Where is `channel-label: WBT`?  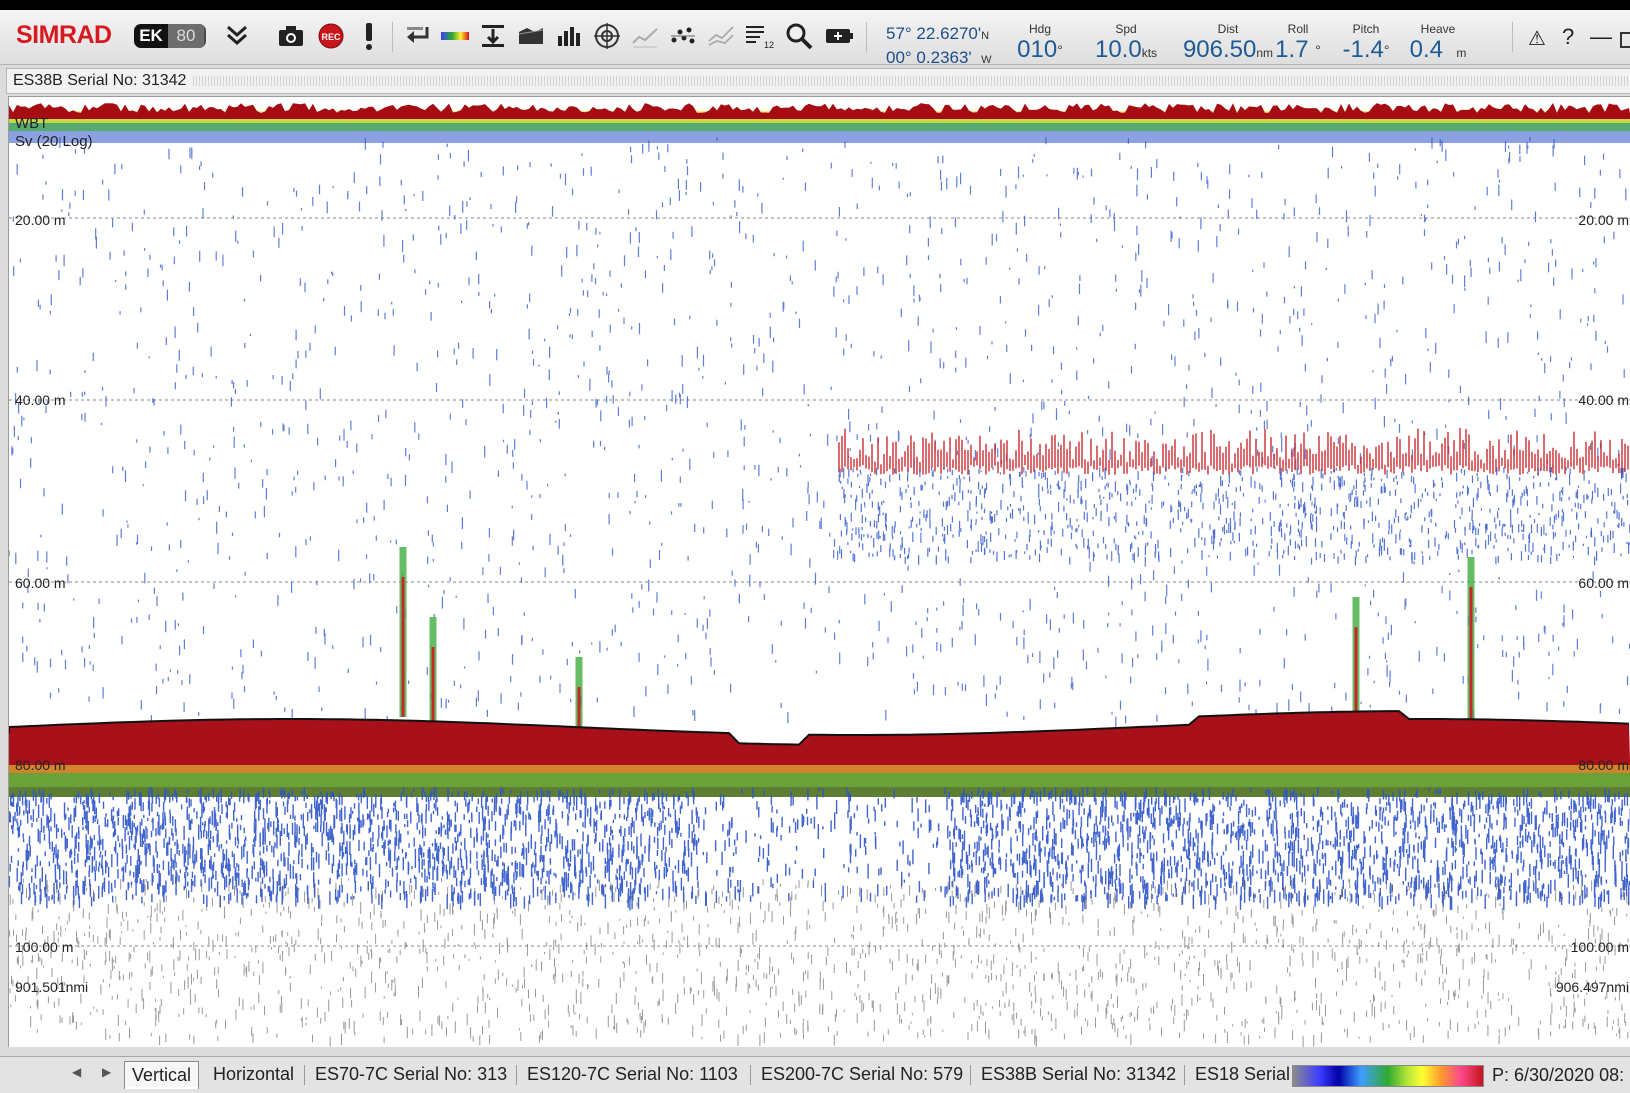
channel-label: WBT is located at coordinates (32, 123).